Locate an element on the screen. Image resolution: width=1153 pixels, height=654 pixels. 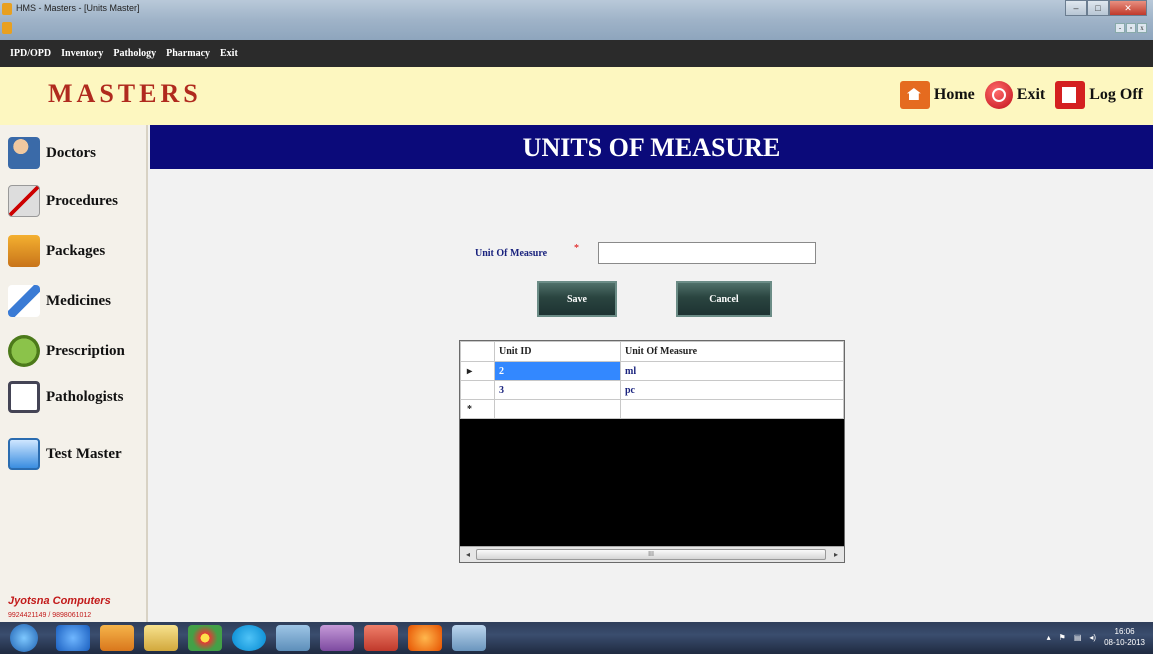
sidebar-item-test-master: Test Master is located at coordinates (65, 454).